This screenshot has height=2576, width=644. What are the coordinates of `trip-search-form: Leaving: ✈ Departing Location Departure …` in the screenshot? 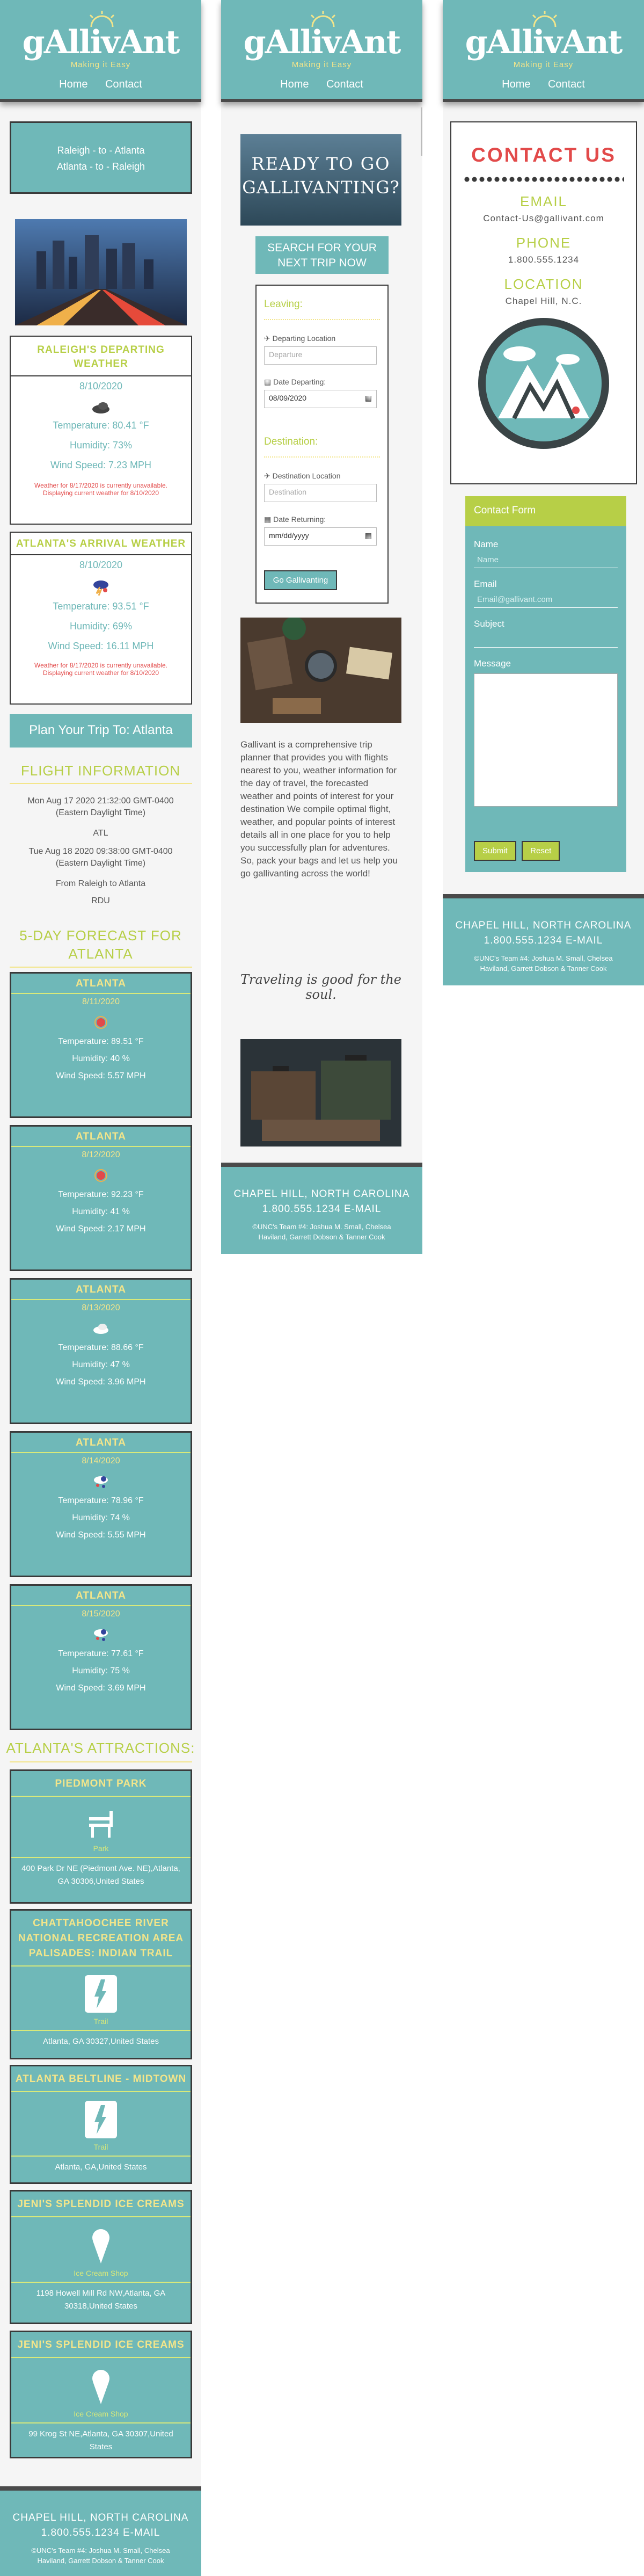 It's located at (322, 444).